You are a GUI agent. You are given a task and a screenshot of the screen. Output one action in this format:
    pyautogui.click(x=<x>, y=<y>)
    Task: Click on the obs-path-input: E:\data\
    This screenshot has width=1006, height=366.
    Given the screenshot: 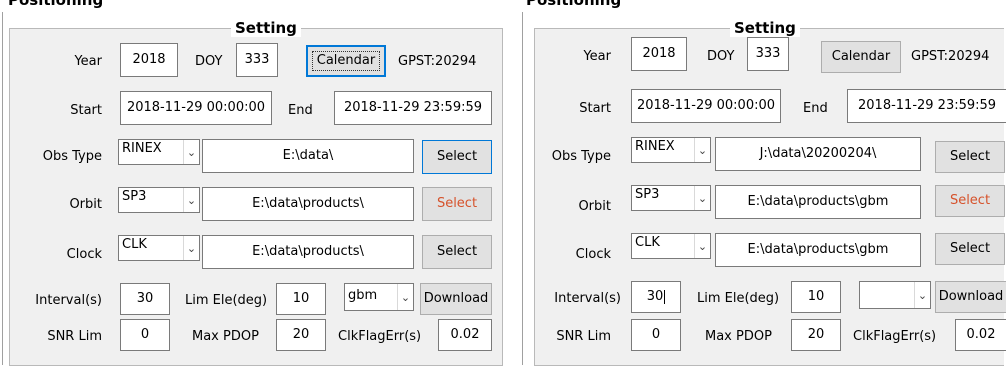 What is the action you would take?
    pyautogui.click(x=308, y=156)
    